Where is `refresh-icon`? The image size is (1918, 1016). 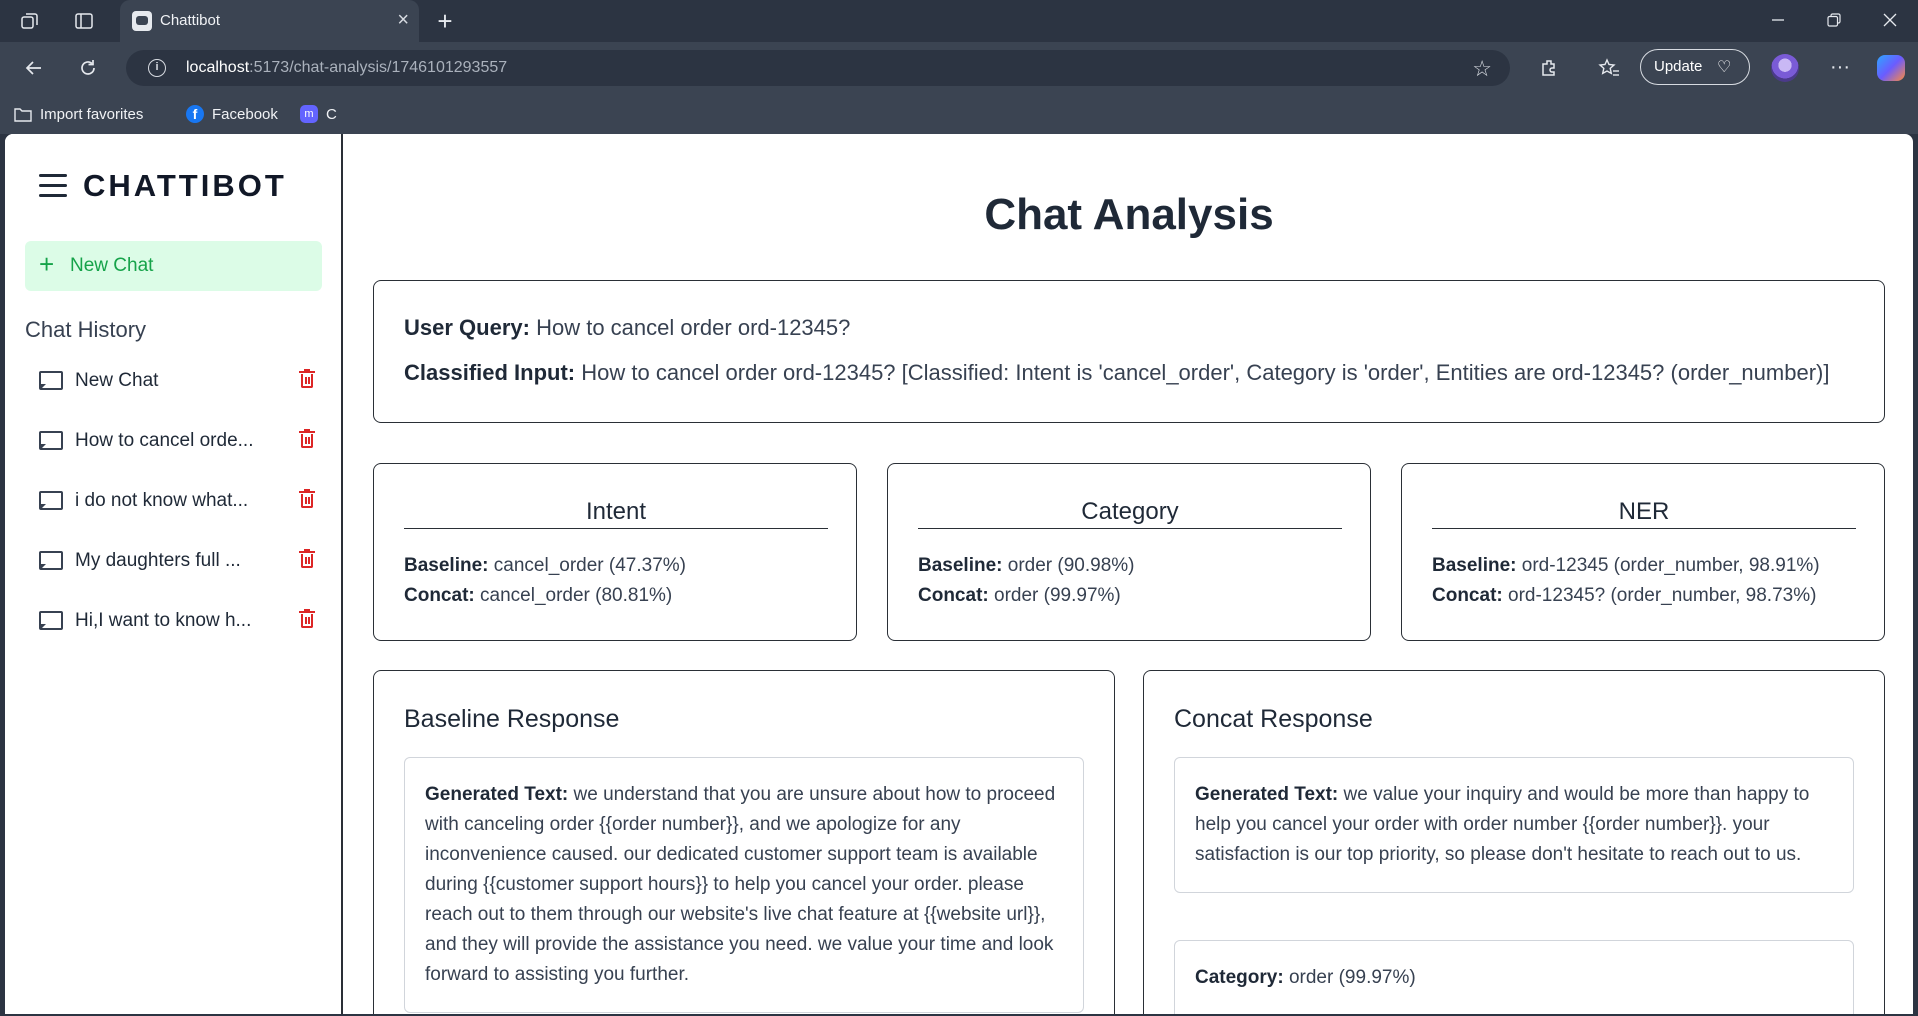
refresh-icon is located at coordinates (88, 68).